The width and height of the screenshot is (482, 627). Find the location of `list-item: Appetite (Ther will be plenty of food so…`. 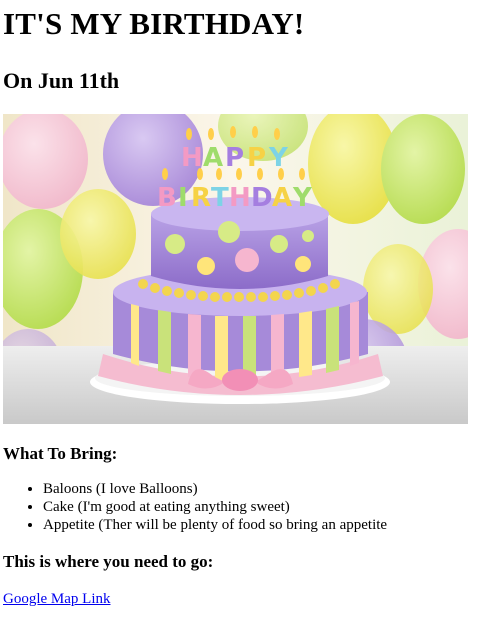

list-item: Appetite (Ther will be plenty of food so… is located at coordinates (262, 525).